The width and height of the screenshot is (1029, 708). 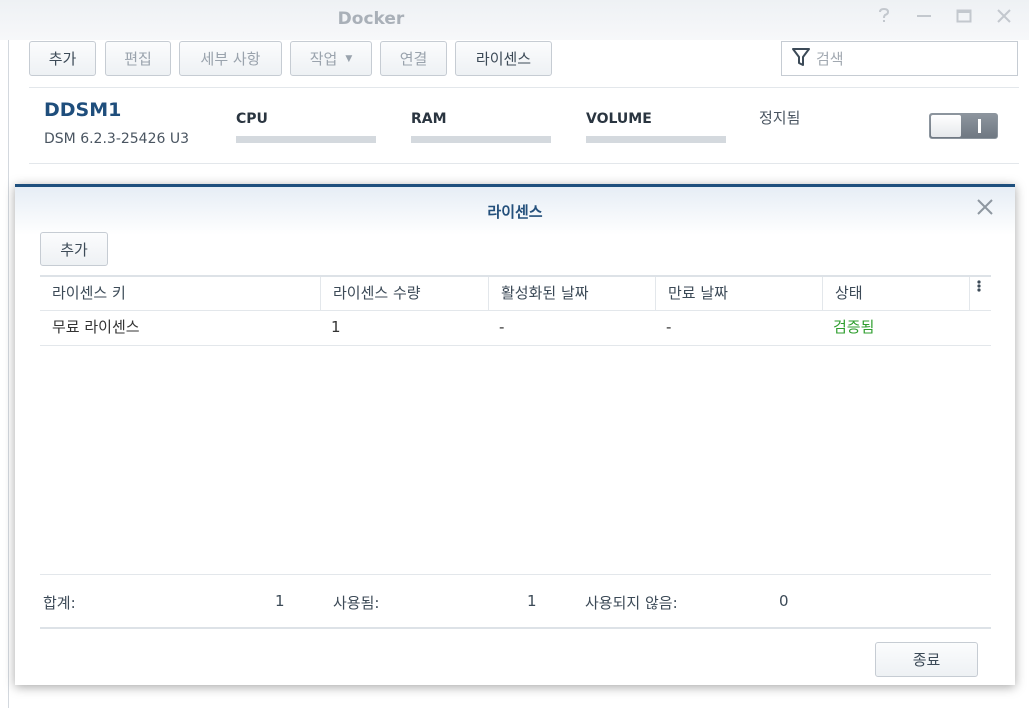 I want to click on volume-usage-bar, so click(x=656, y=139).